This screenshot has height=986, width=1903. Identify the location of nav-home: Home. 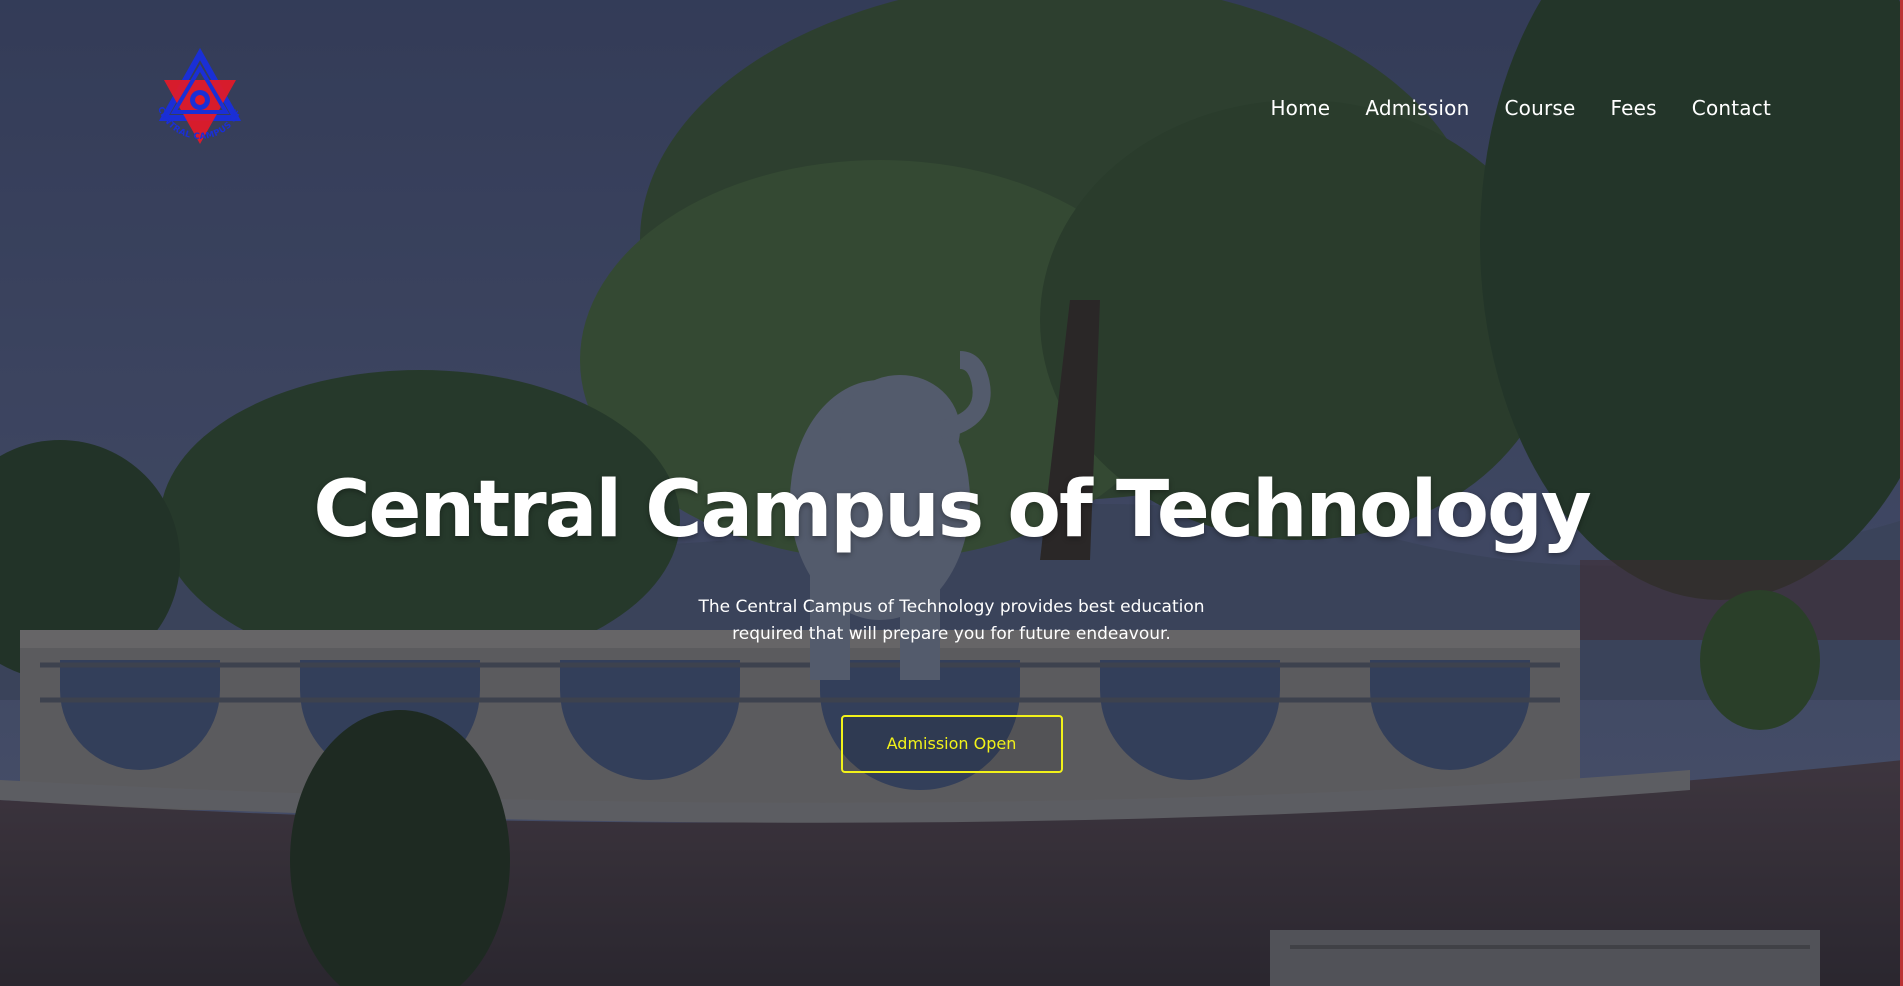
(1300, 108).